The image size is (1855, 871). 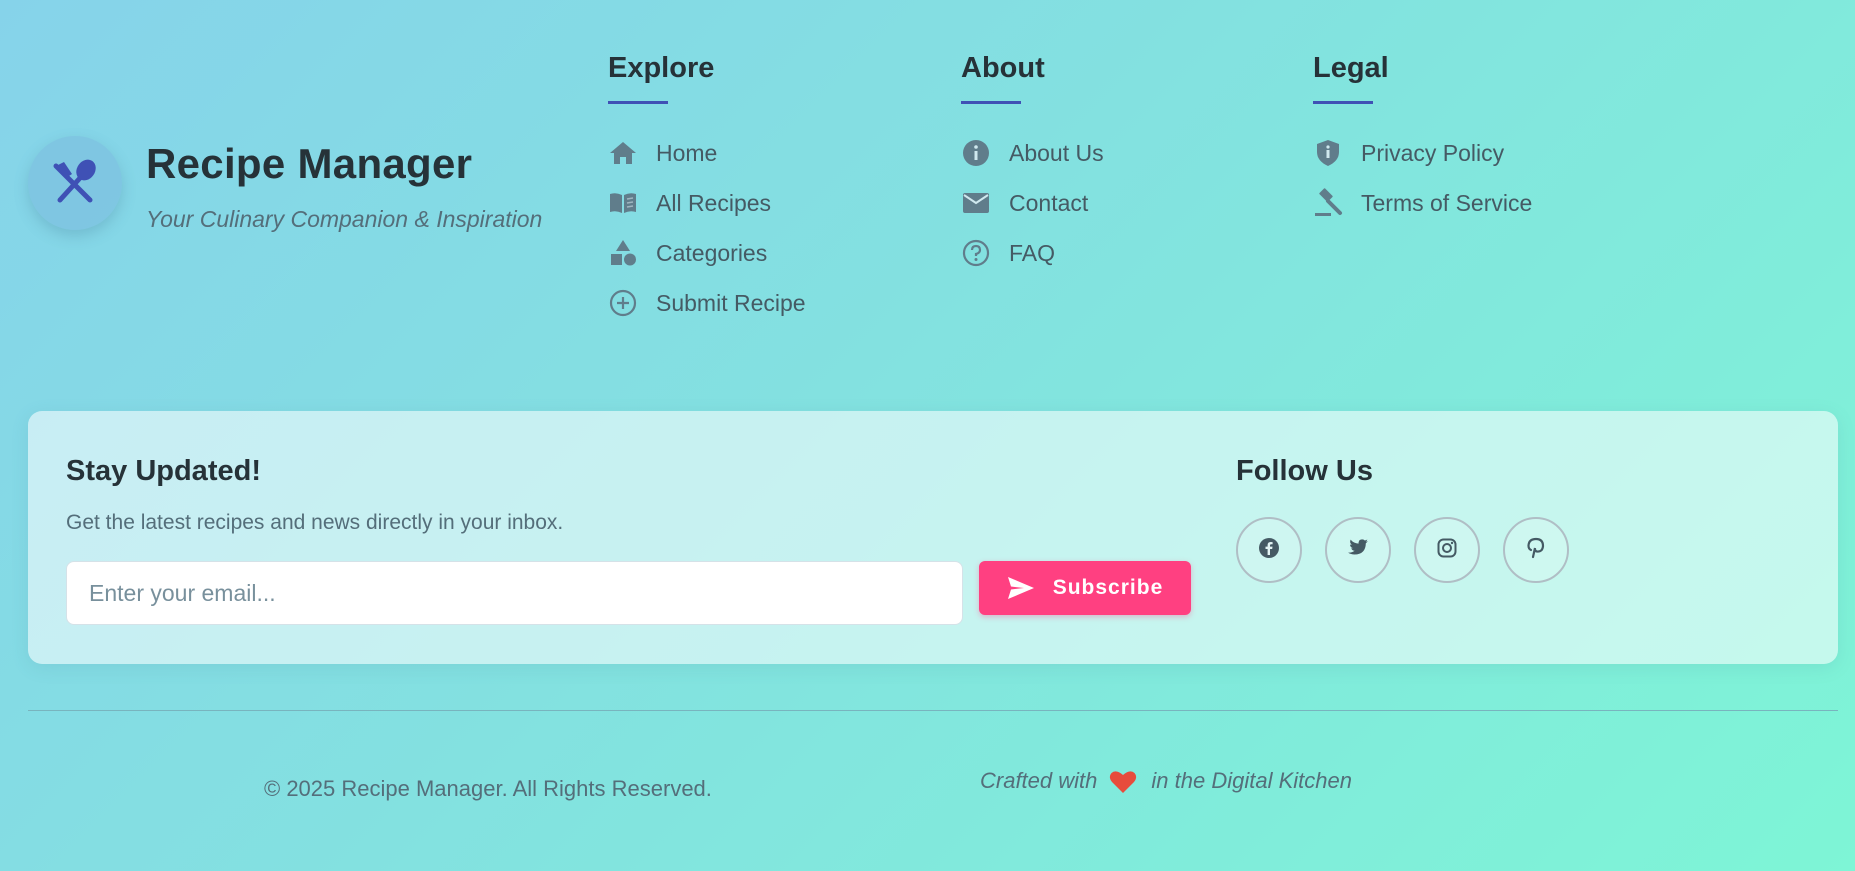 I want to click on brand-tagline: Your Culinary Companion & Inspiration, so click(x=344, y=219).